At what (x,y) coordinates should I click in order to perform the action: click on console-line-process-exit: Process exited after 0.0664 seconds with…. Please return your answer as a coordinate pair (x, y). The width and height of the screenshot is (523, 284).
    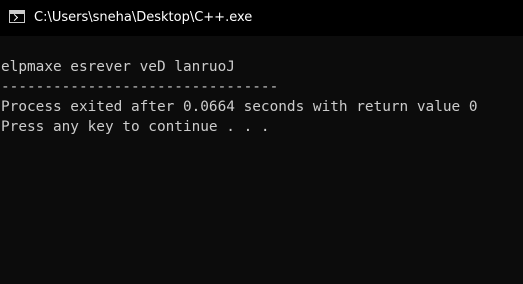
    Looking at the image, I should click on (239, 107).